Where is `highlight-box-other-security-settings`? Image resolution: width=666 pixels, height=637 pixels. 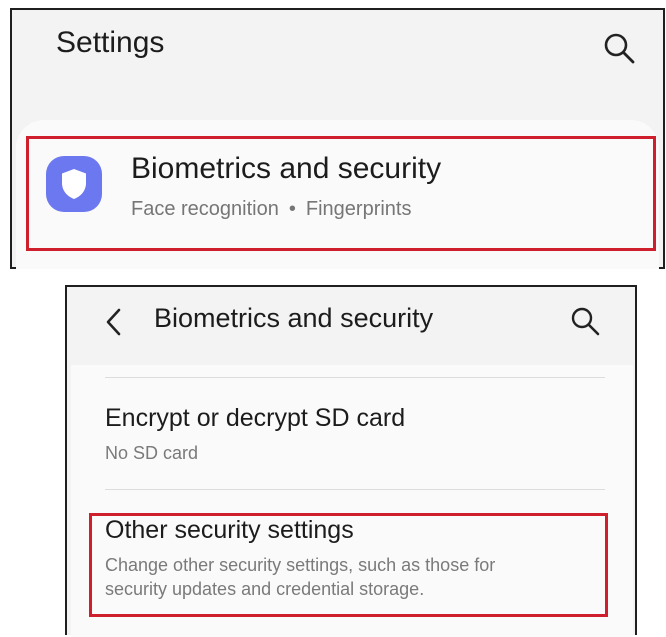
highlight-box-other-security-settings is located at coordinates (348, 565).